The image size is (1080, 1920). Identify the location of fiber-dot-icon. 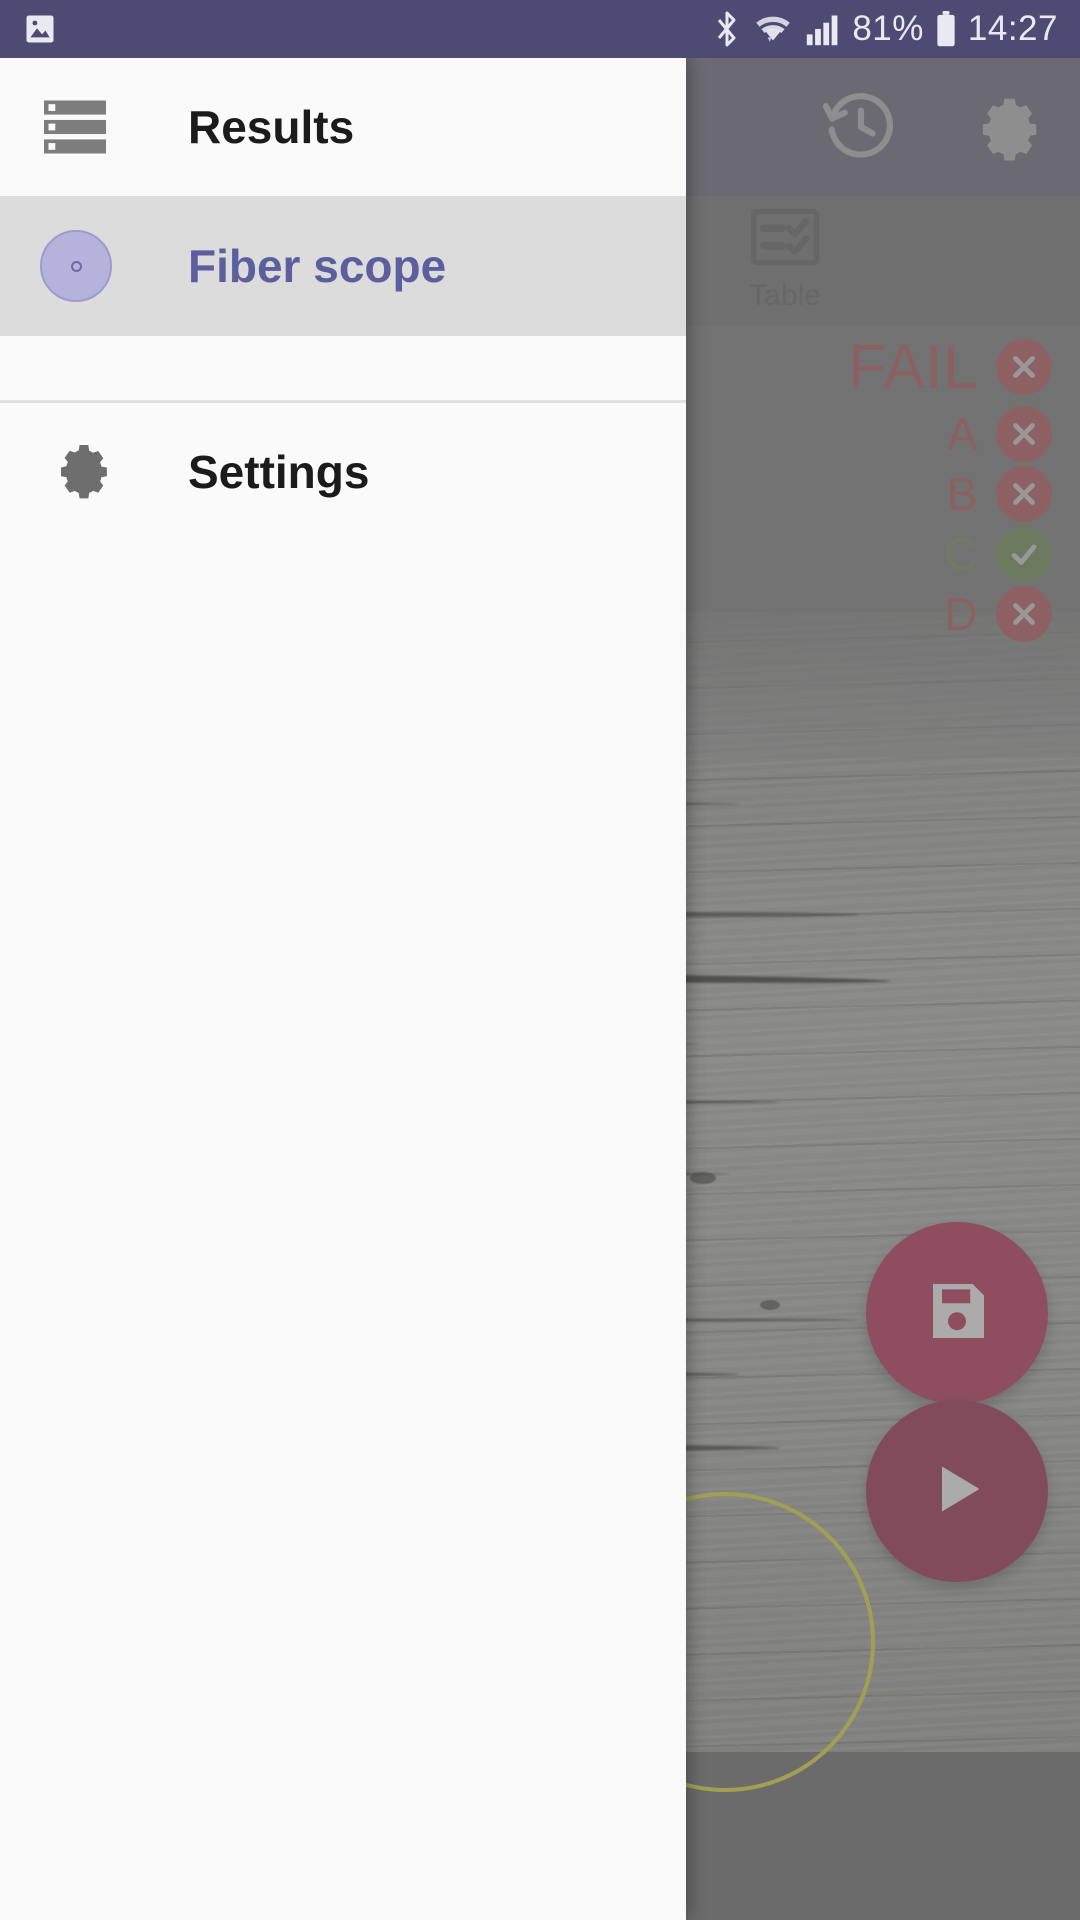
(86, 266).